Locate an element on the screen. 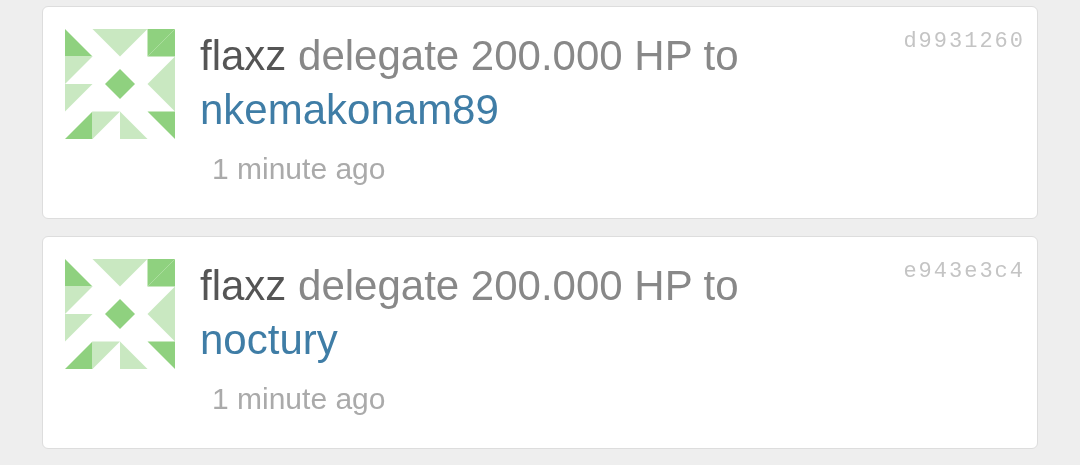 The height and width of the screenshot is (465, 1080). activity-text: flaxz delegate 200.000 HP to nkemakonam89 is located at coordinates (470, 83).